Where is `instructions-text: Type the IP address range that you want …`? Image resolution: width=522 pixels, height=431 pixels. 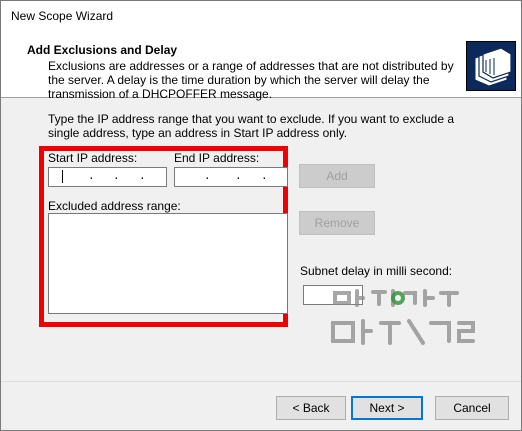
instructions-text: Type the IP address range that you want … is located at coordinates (251, 126).